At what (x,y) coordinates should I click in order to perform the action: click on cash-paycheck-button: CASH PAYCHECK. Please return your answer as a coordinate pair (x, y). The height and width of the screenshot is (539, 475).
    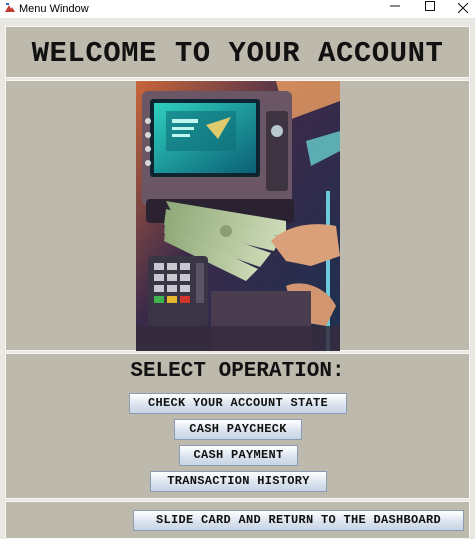
    Looking at the image, I should click on (238, 429).